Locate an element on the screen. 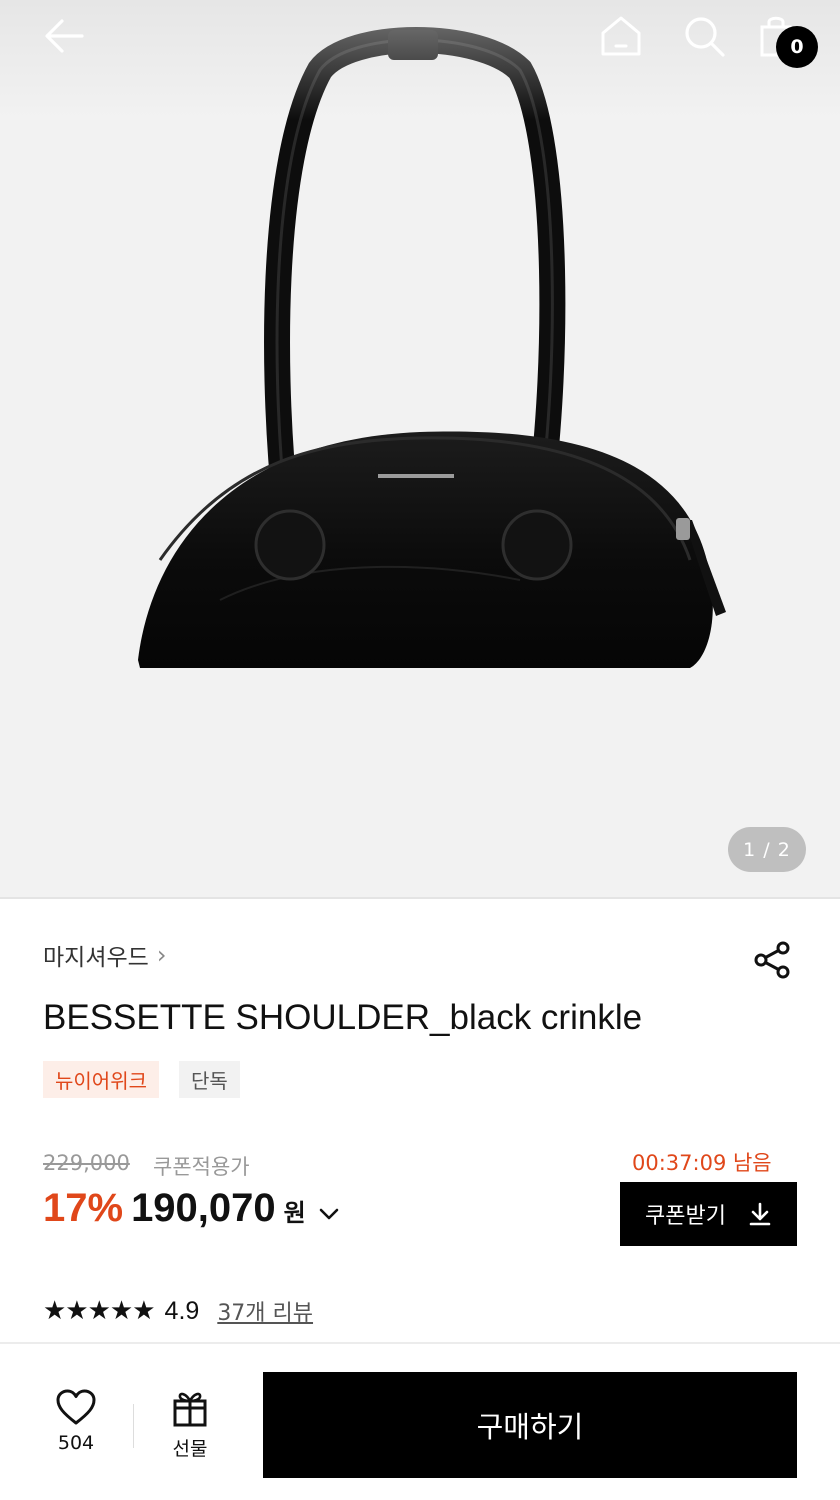 This screenshot has width=840, height=1500. image-counter: 1 / 2 is located at coordinates (767, 849).